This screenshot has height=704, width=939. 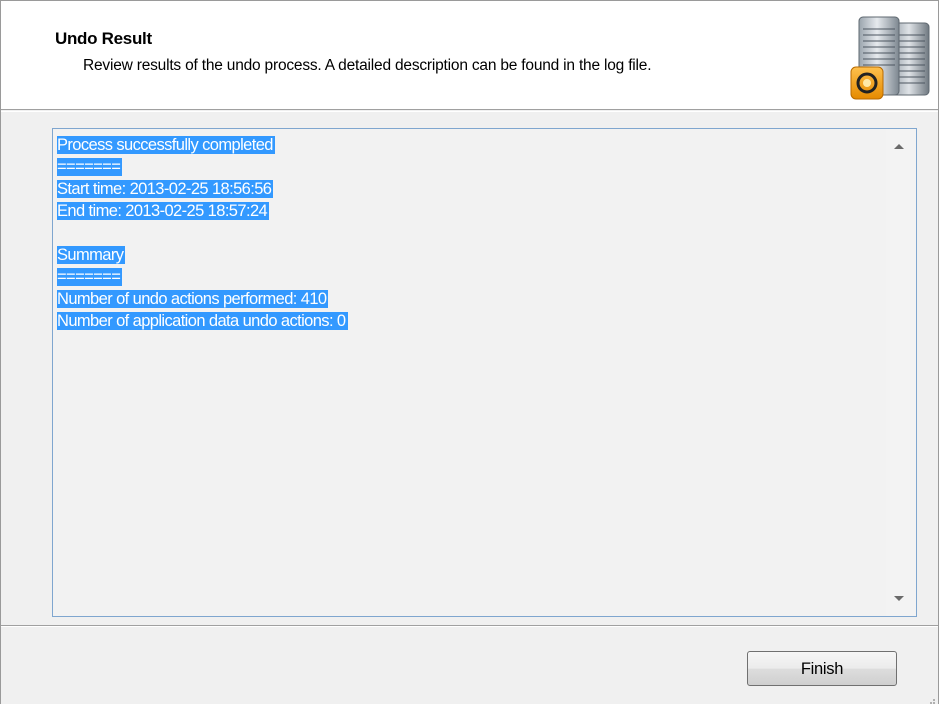 I want to click on log-line: Process successfully completed, so click(x=166, y=145).